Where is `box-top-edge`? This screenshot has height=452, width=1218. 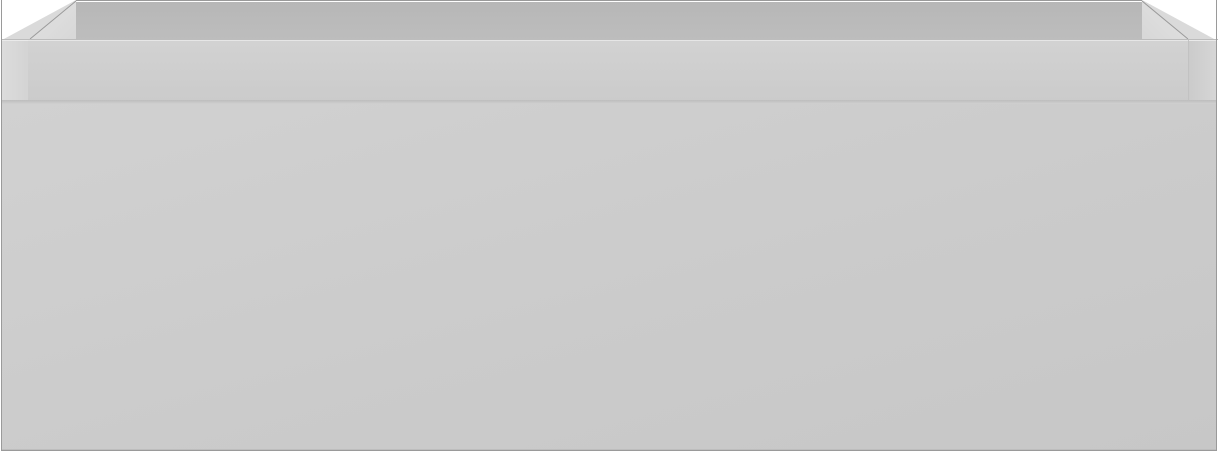
box-top-edge is located at coordinates (609, 0).